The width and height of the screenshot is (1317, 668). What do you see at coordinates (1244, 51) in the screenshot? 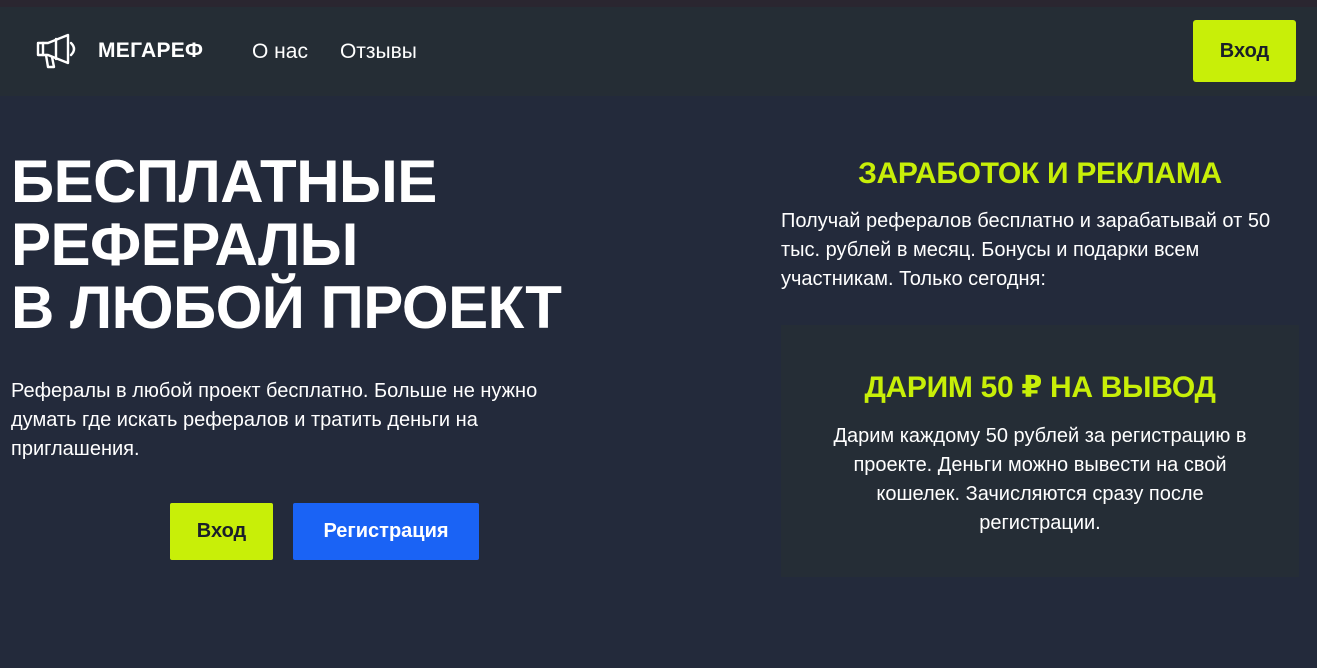
I see `header-login-button: Вход` at bounding box center [1244, 51].